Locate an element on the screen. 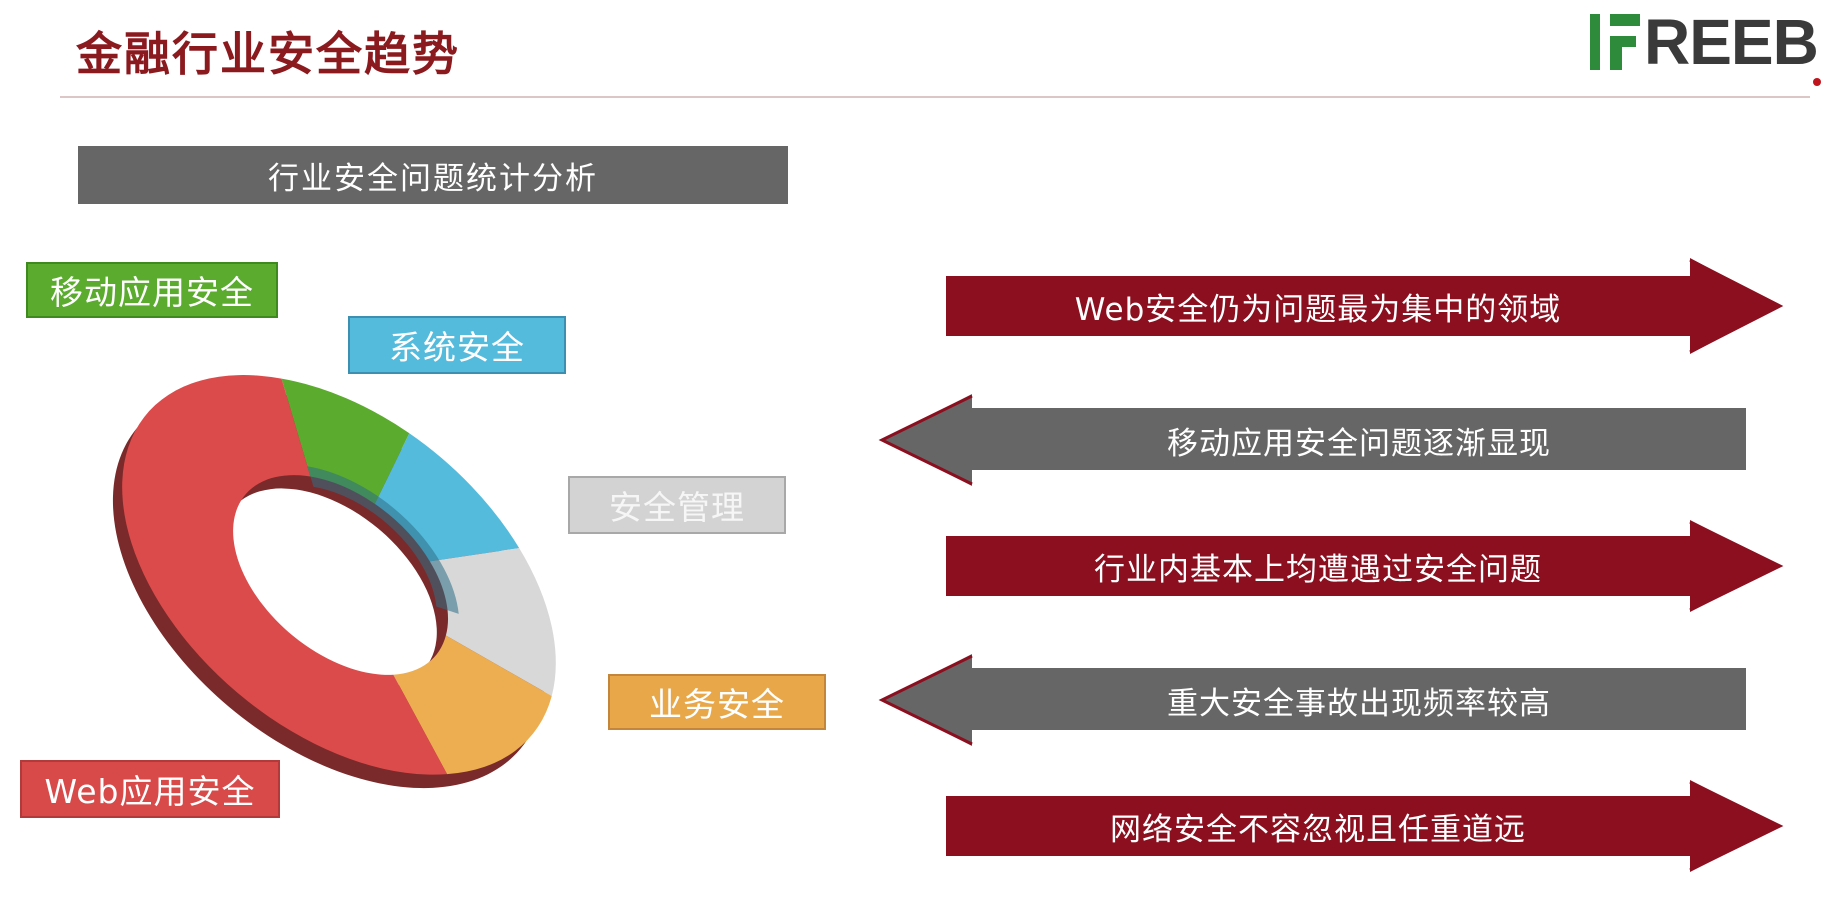 The height and width of the screenshot is (904, 1821). trend-text-2: 移动应用安全问题逐渐显现 is located at coordinates (1359, 443).